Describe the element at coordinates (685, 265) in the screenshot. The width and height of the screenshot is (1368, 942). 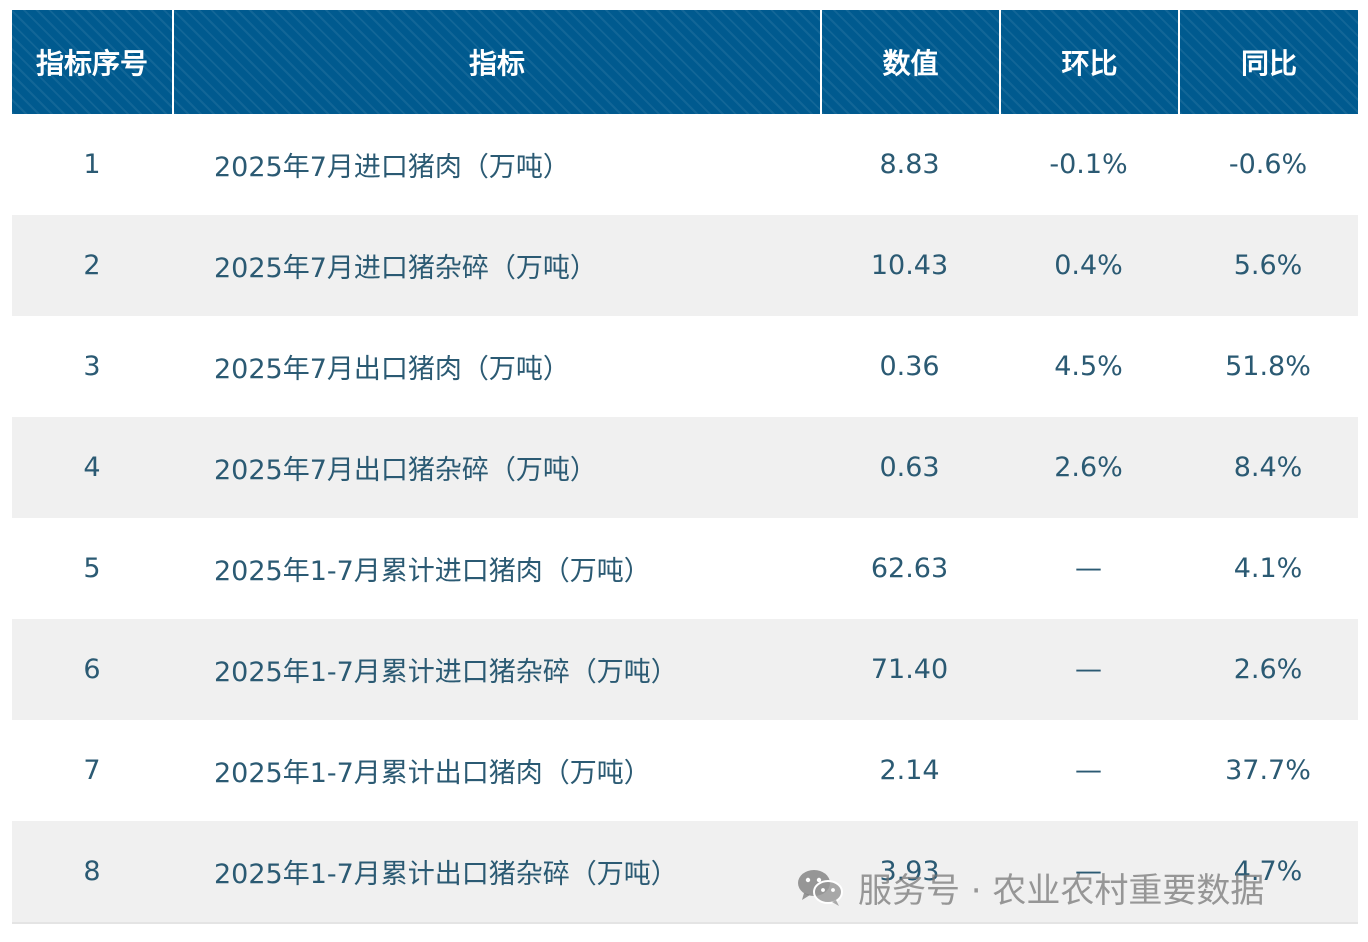
I see `table-row: 2 2025年7月进口猪杂碎（万吨） 10.43 0.4% 5.6%` at that location.